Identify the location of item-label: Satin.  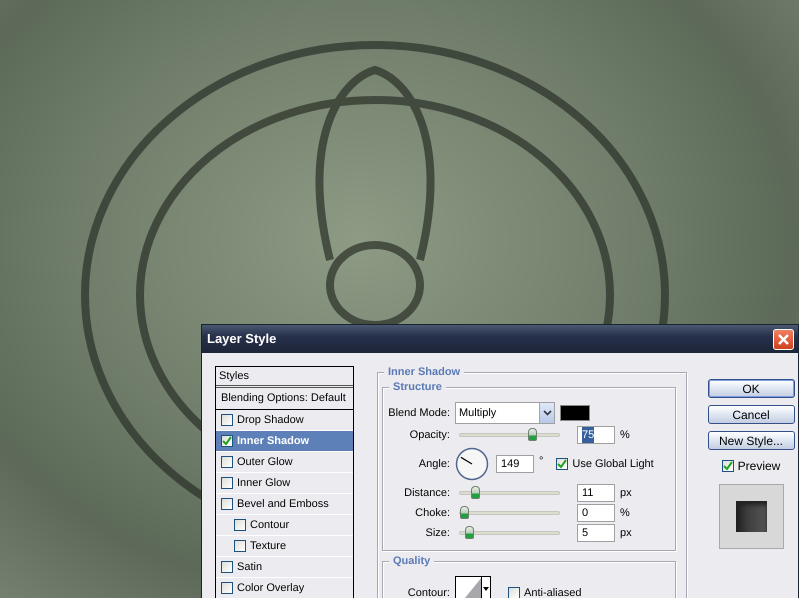
(249, 567).